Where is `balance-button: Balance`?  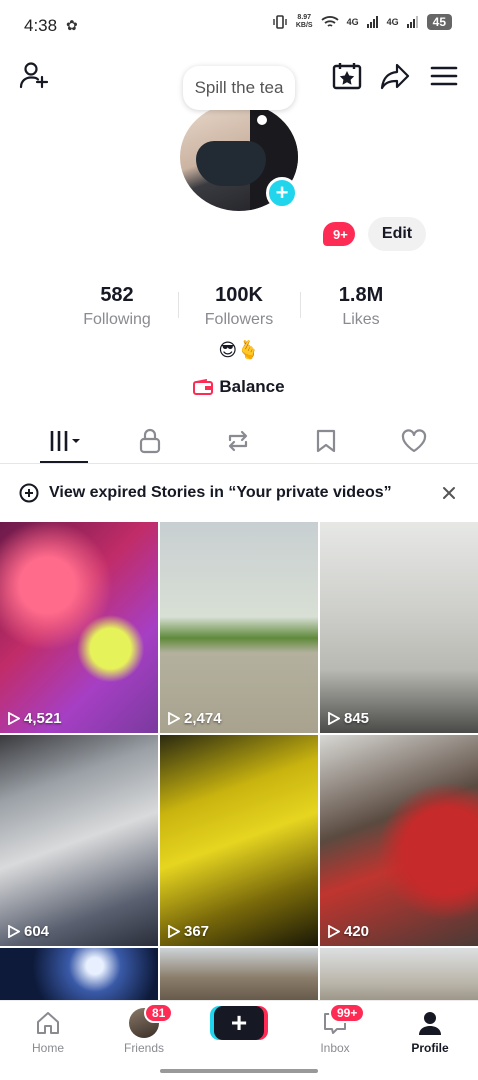
balance-button: Balance is located at coordinates (239, 387).